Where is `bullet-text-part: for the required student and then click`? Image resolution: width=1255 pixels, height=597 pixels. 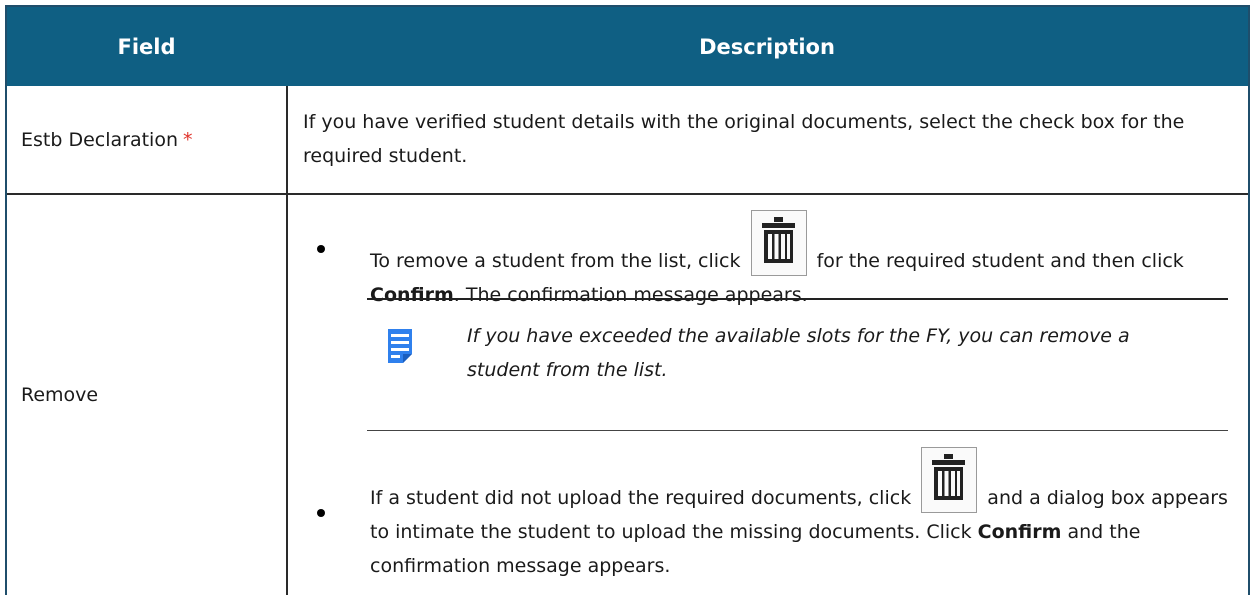 bullet-text-part: for the required student and then click is located at coordinates (1000, 261).